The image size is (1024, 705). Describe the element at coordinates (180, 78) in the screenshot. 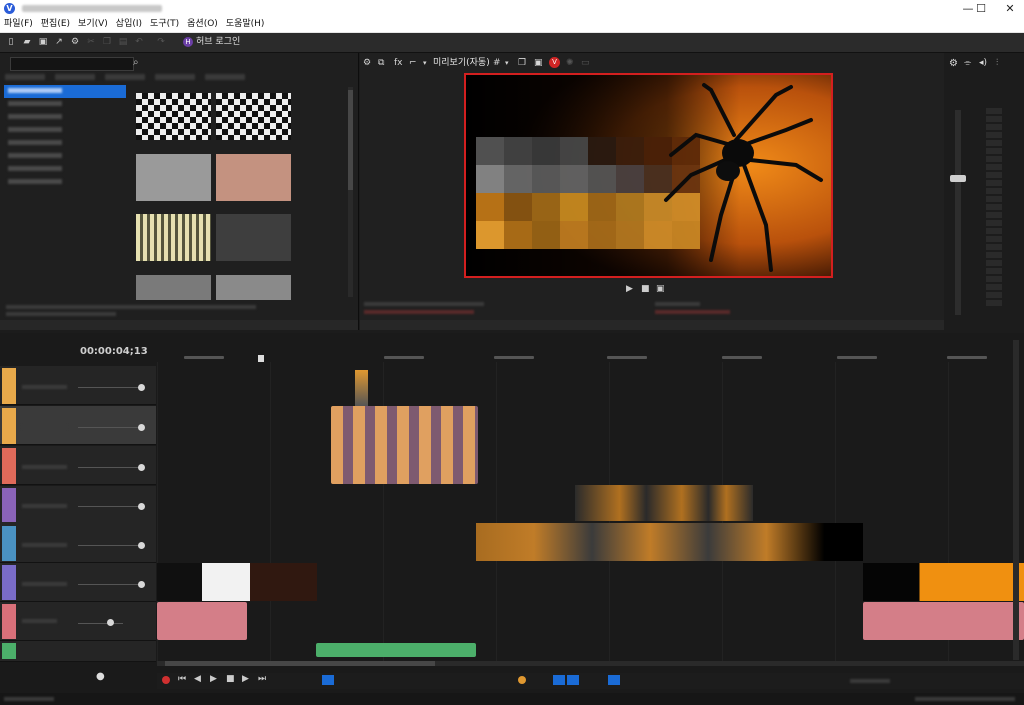

I see `library-tabs` at that location.